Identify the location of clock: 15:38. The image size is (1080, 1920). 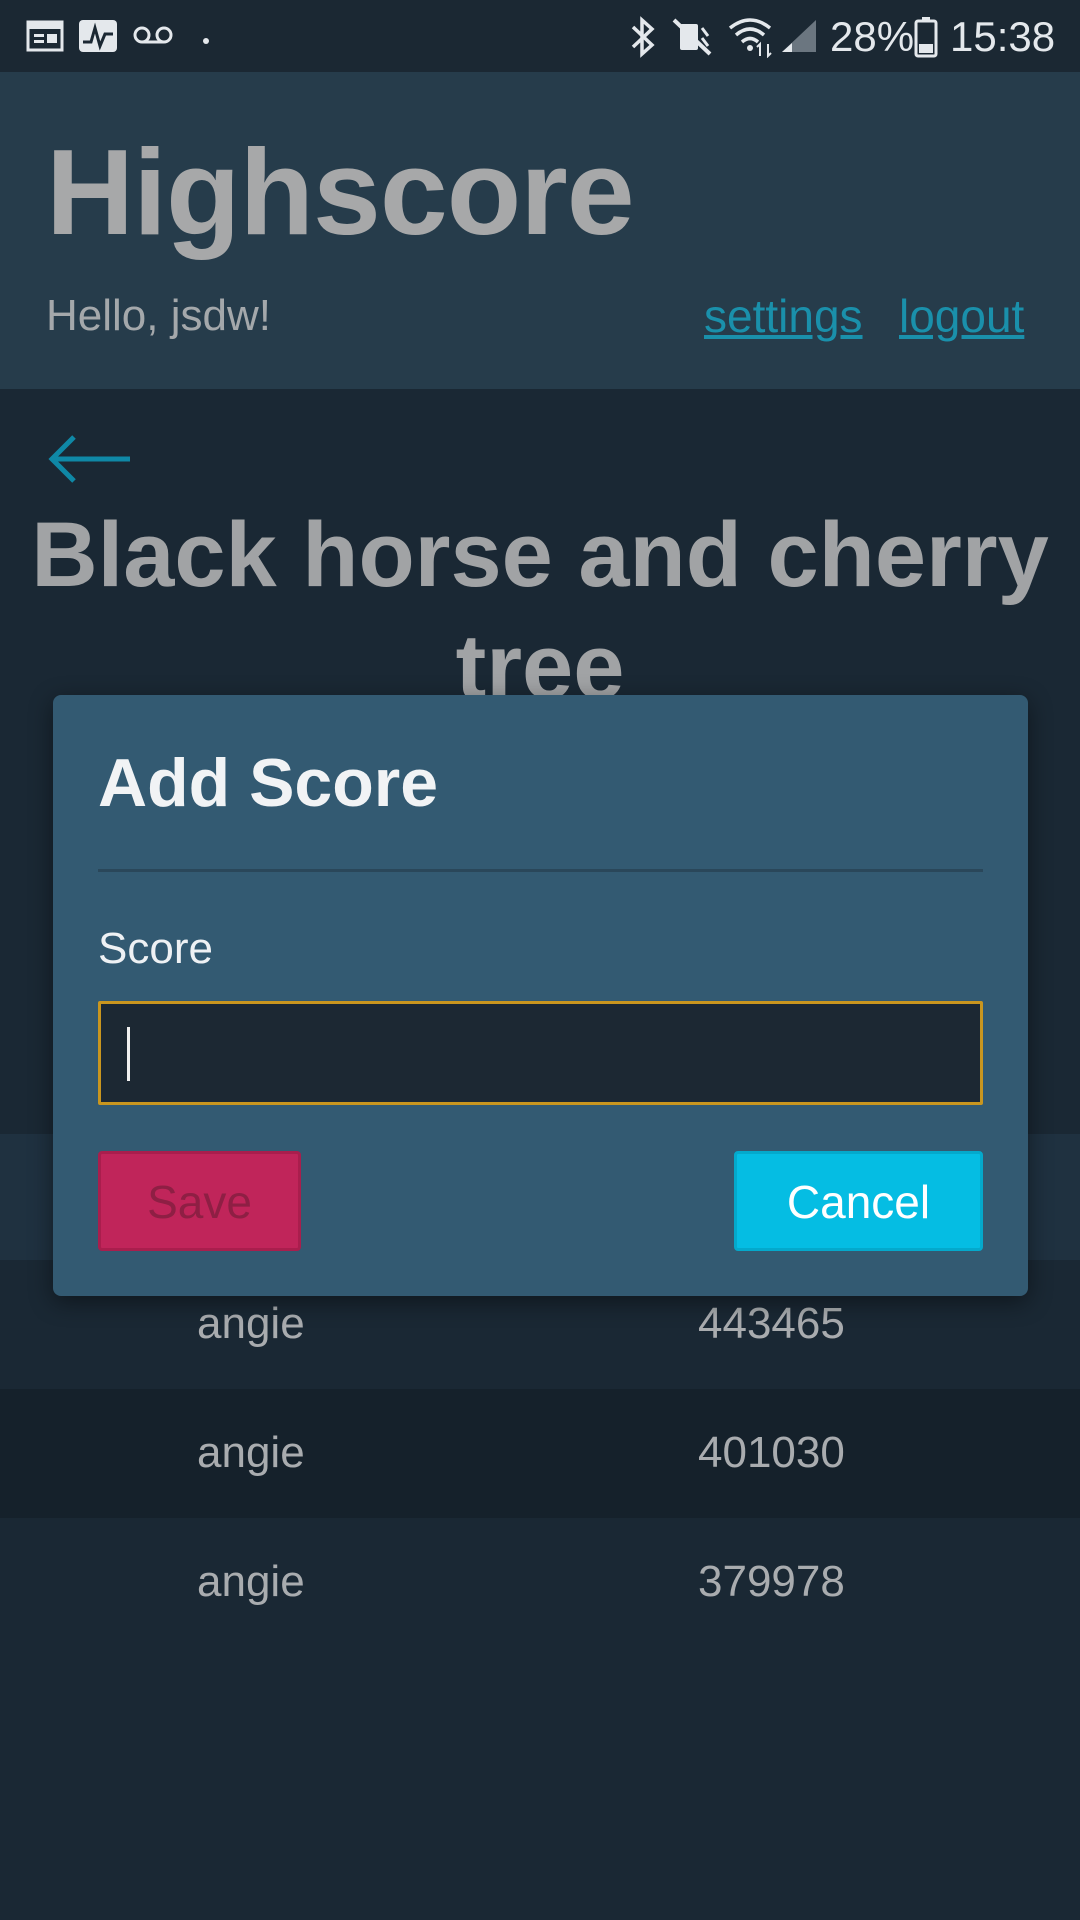
(1003, 36).